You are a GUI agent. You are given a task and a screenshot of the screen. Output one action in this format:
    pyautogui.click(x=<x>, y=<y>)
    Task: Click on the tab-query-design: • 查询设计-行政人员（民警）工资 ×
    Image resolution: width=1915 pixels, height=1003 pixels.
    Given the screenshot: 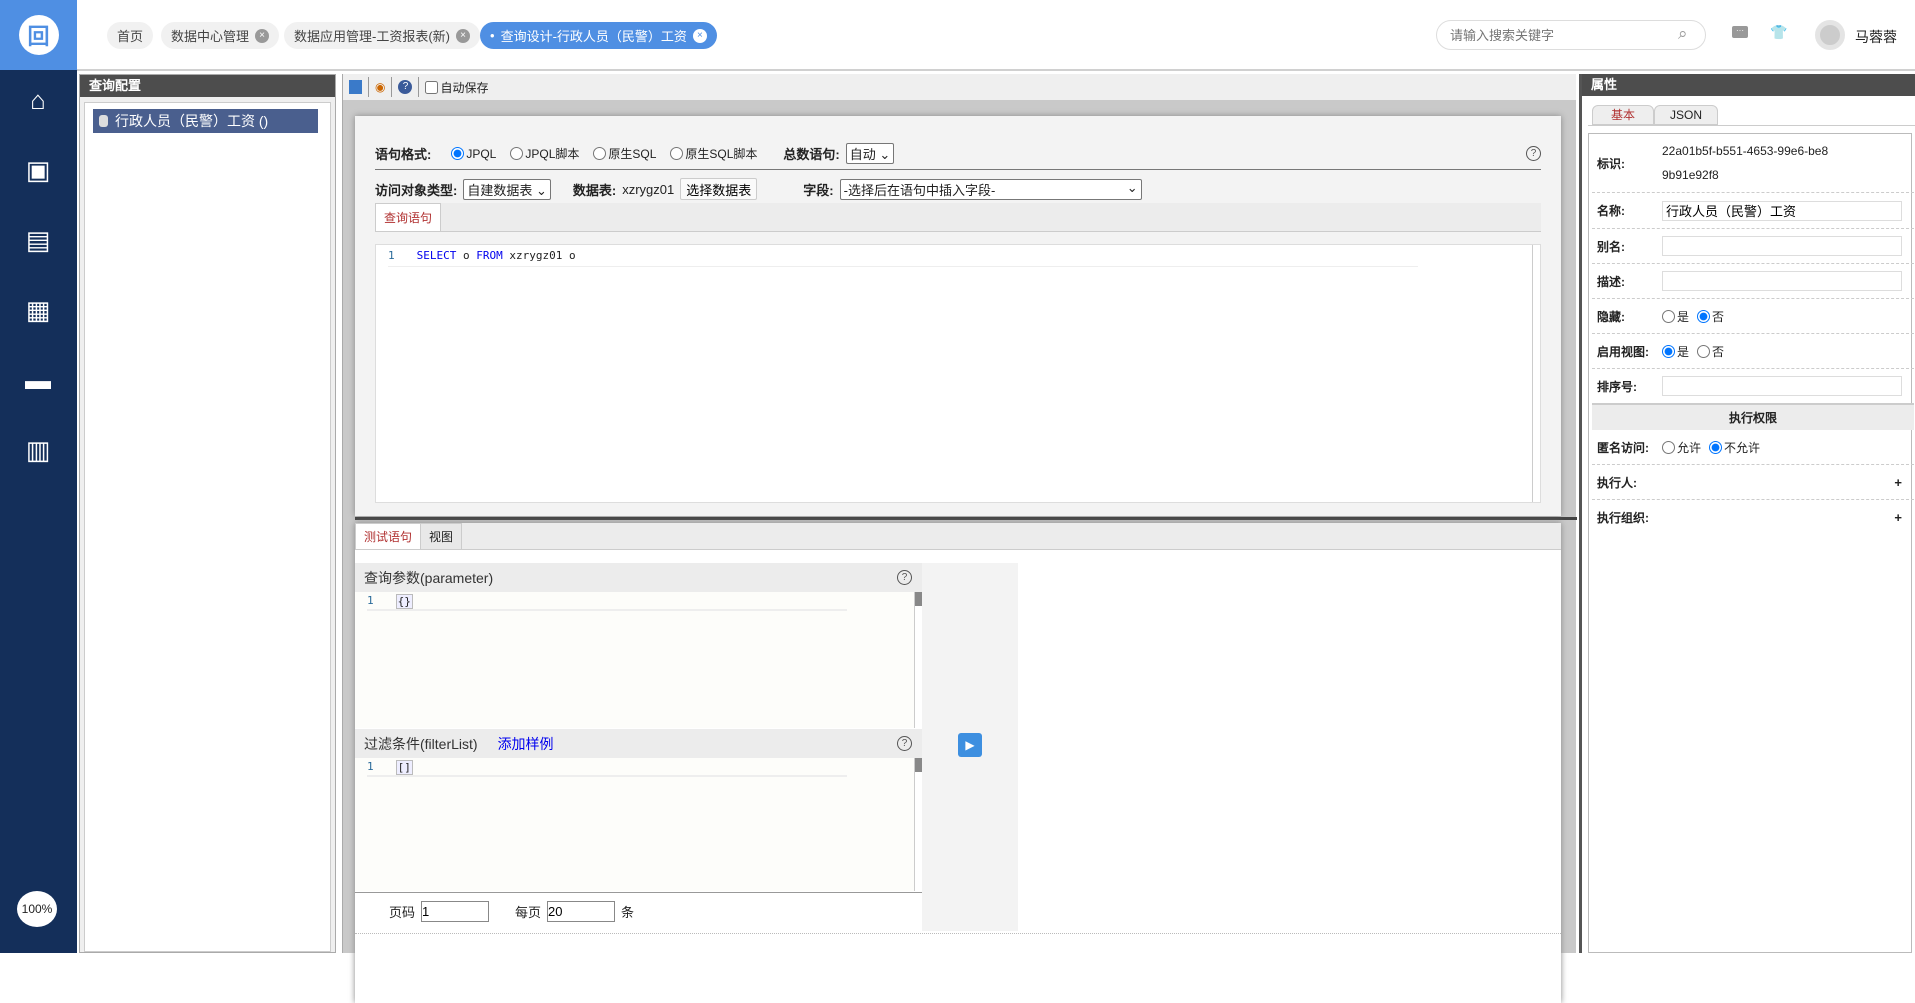 What is the action you would take?
    pyautogui.click(x=598, y=35)
    